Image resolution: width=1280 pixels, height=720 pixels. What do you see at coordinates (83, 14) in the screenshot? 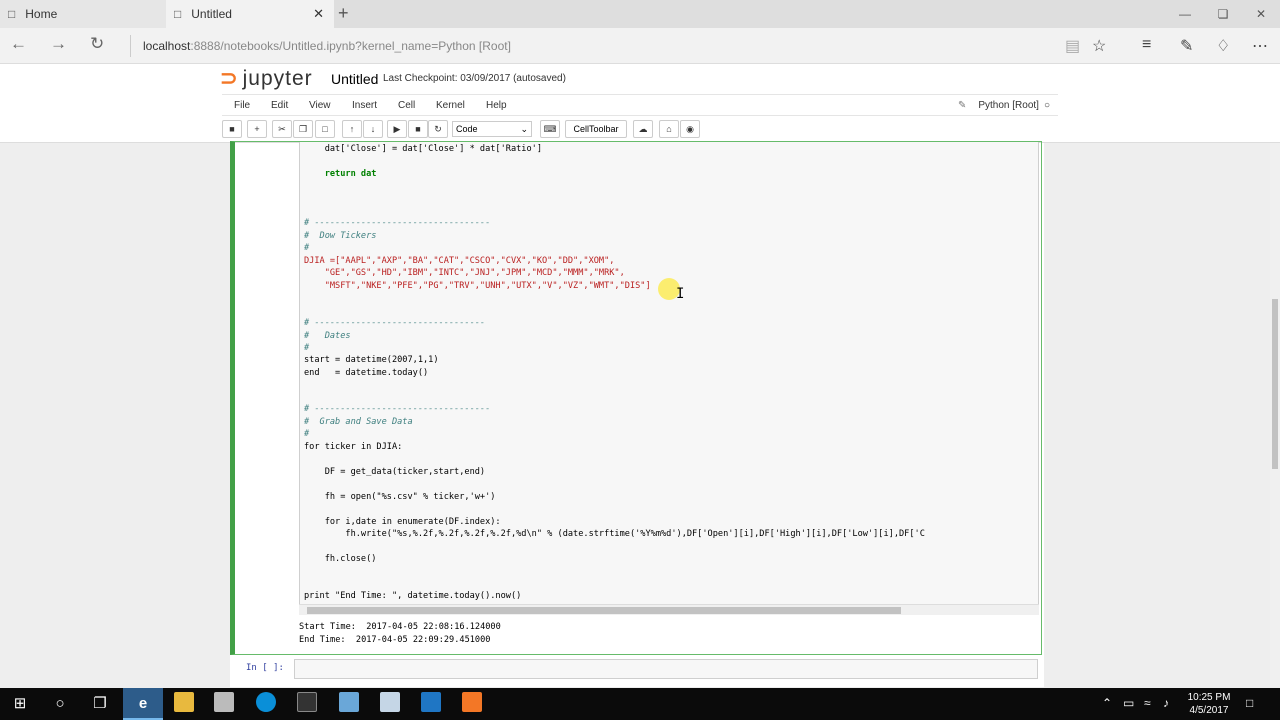
I see `tab-home: □ Home` at bounding box center [83, 14].